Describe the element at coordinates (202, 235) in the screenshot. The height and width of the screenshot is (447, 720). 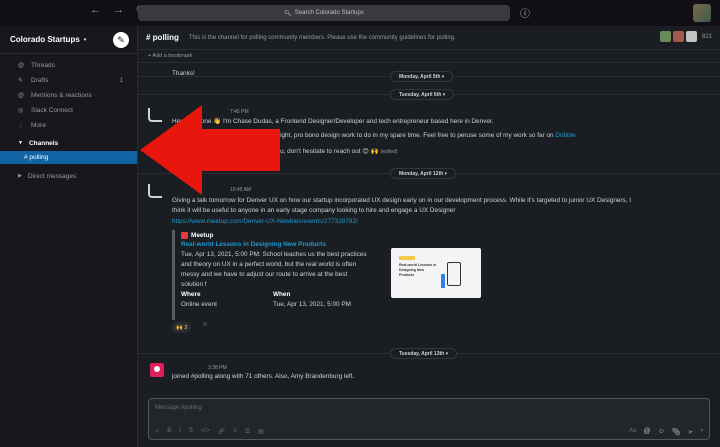
I see `site-name: Meetup` at that location.